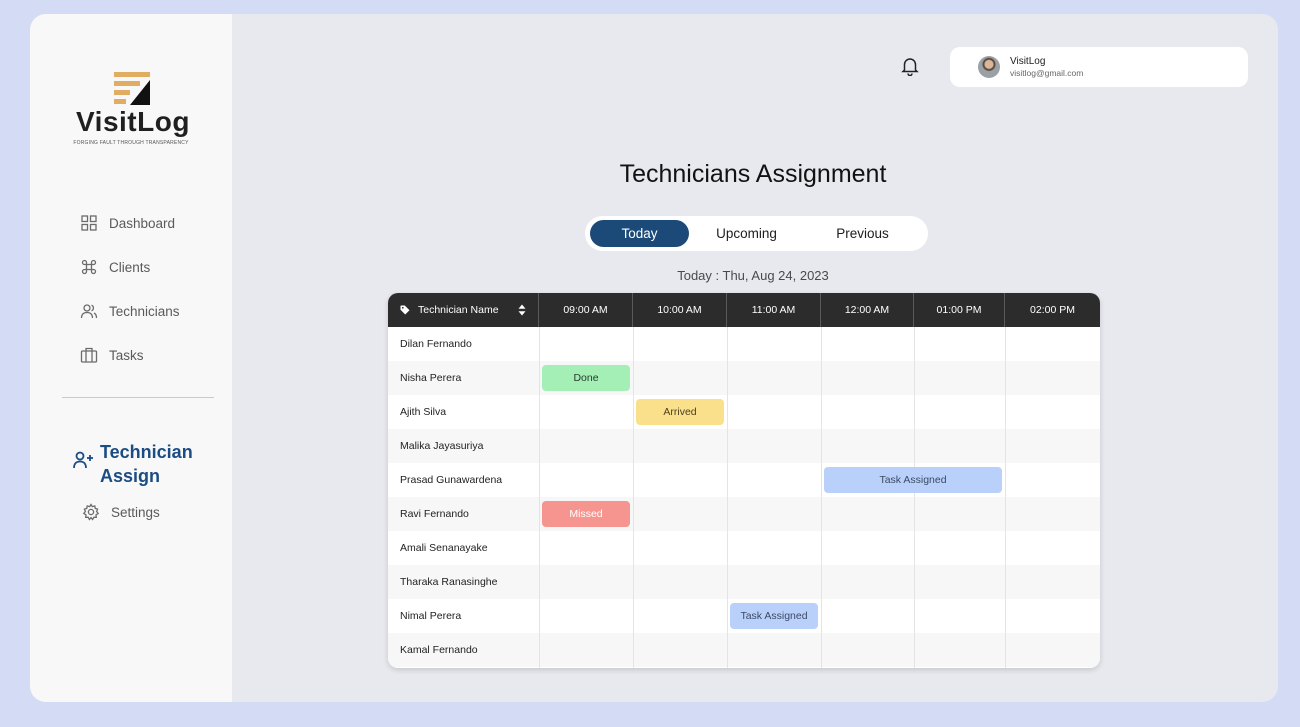  Describe the element at coordinates (144, 311) in the screenshot. I see `sidebar-item-label: Technicians` at that location.